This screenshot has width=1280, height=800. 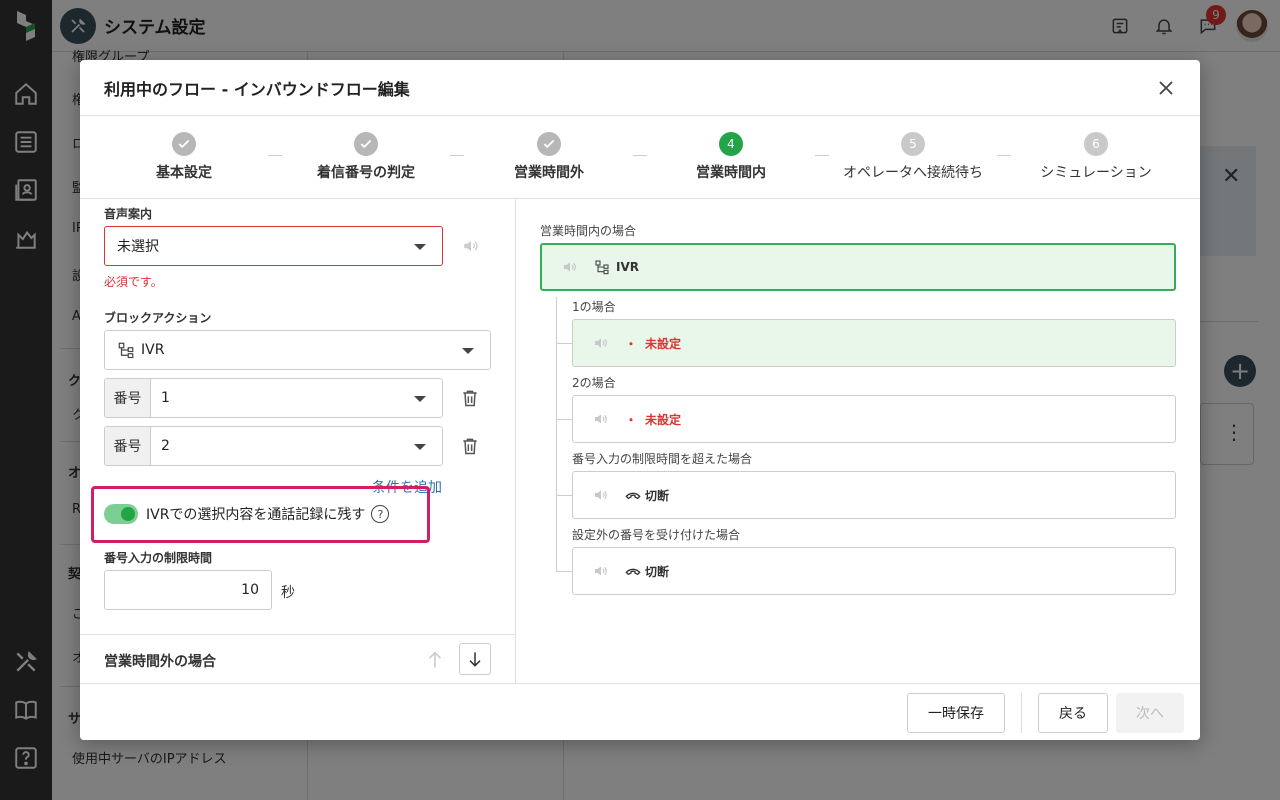 What do you see at coordinates (913, 144) in the screenshot?
I see `step-number: 5` at bounding box center [913, 144].